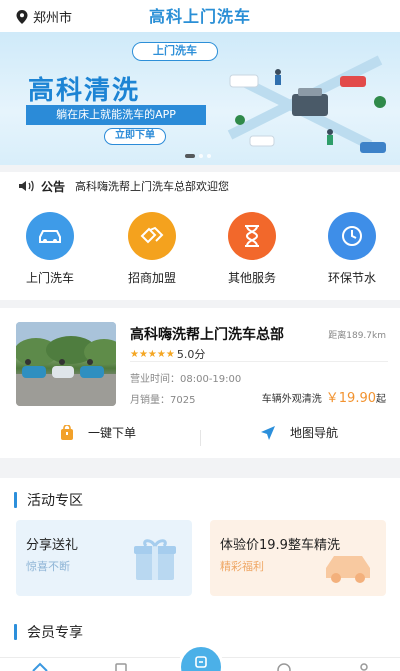 The image size is (400, 671). I want to click on order-label: 一键下单, so click(112, 433).